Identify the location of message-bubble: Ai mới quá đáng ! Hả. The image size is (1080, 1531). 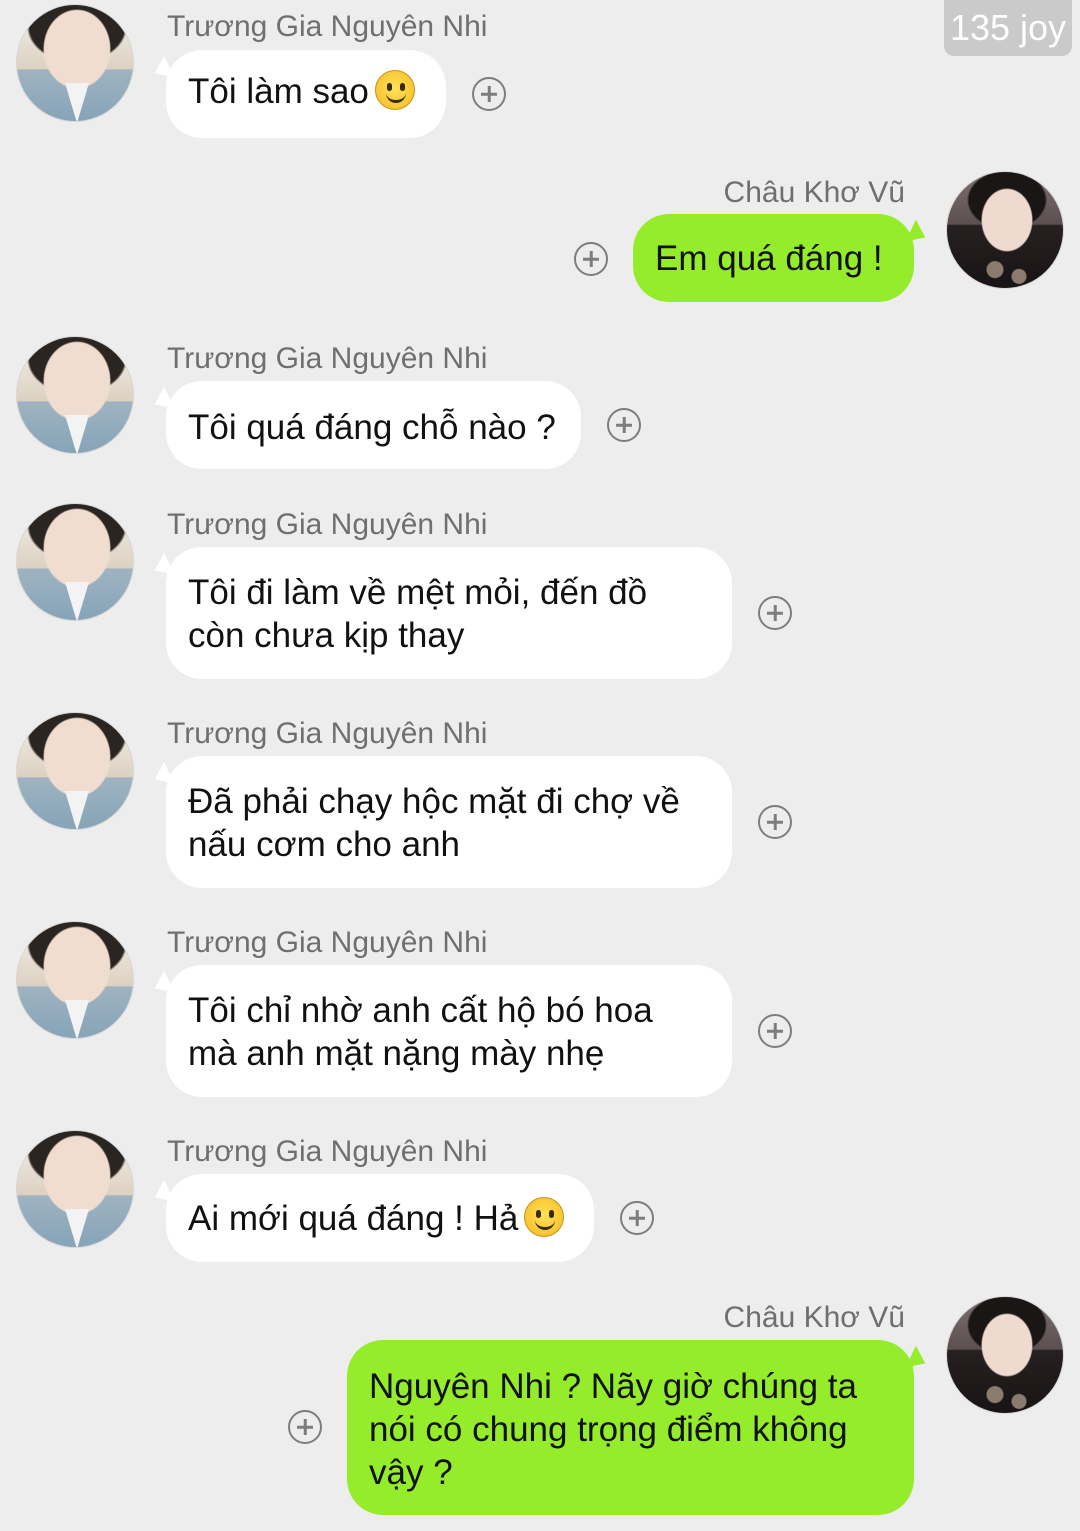
(380, 1218).